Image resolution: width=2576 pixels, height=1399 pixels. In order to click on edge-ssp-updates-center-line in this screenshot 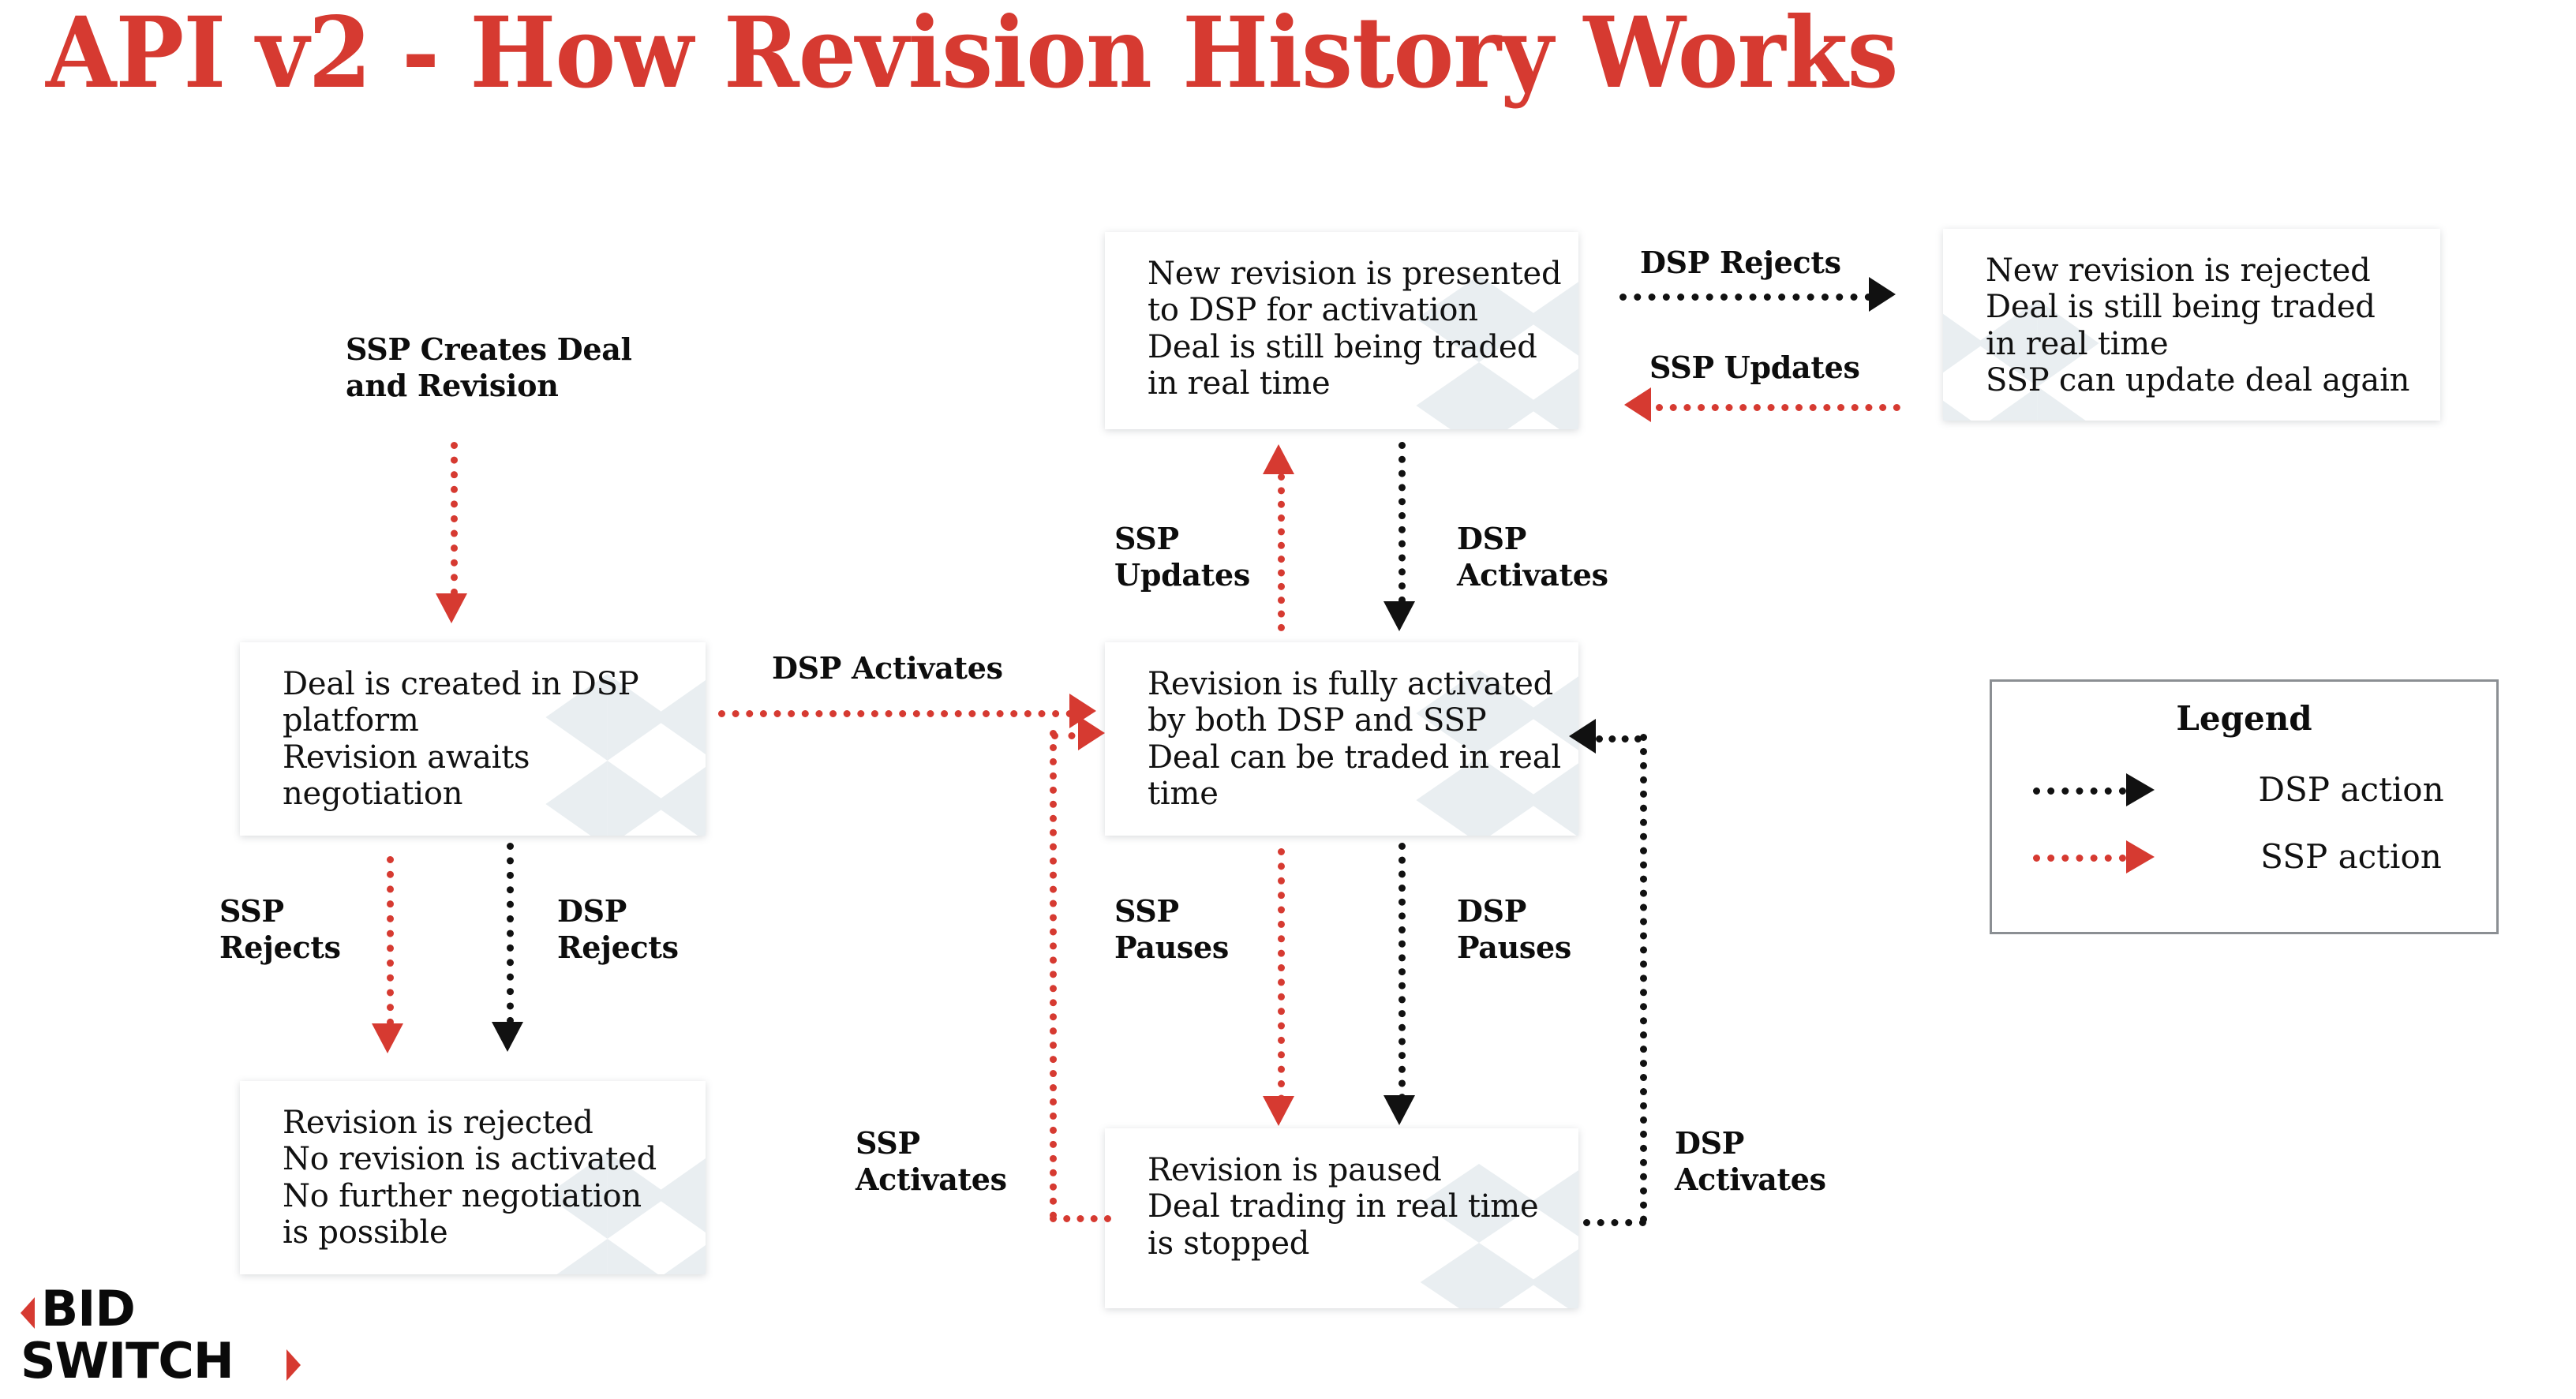, I will do `click(1281, 552)`.